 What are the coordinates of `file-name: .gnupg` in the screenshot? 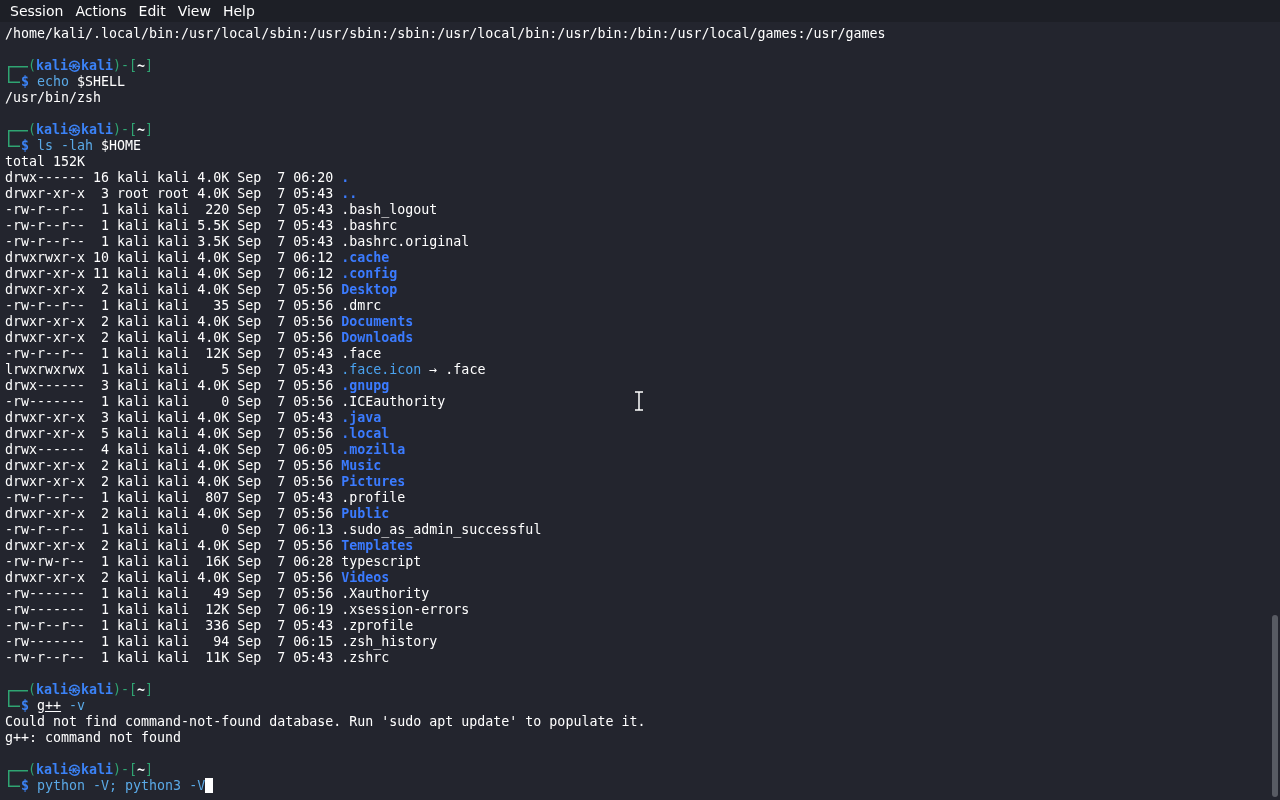 It's located at (365, 386).